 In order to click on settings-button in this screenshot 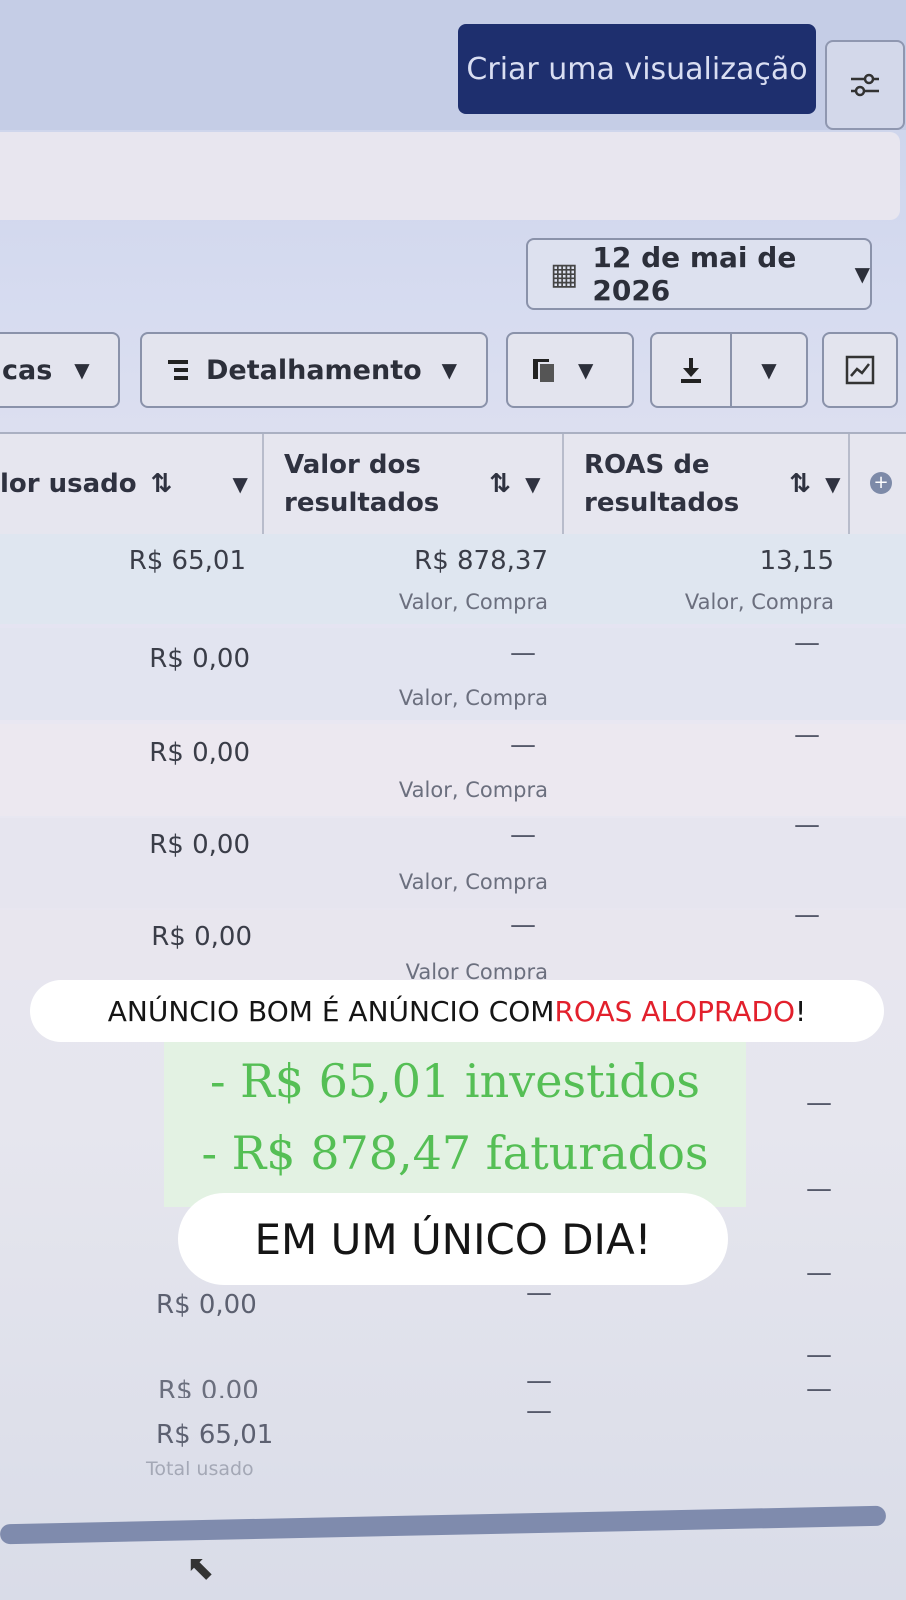, I will do `click(865, 85)`.